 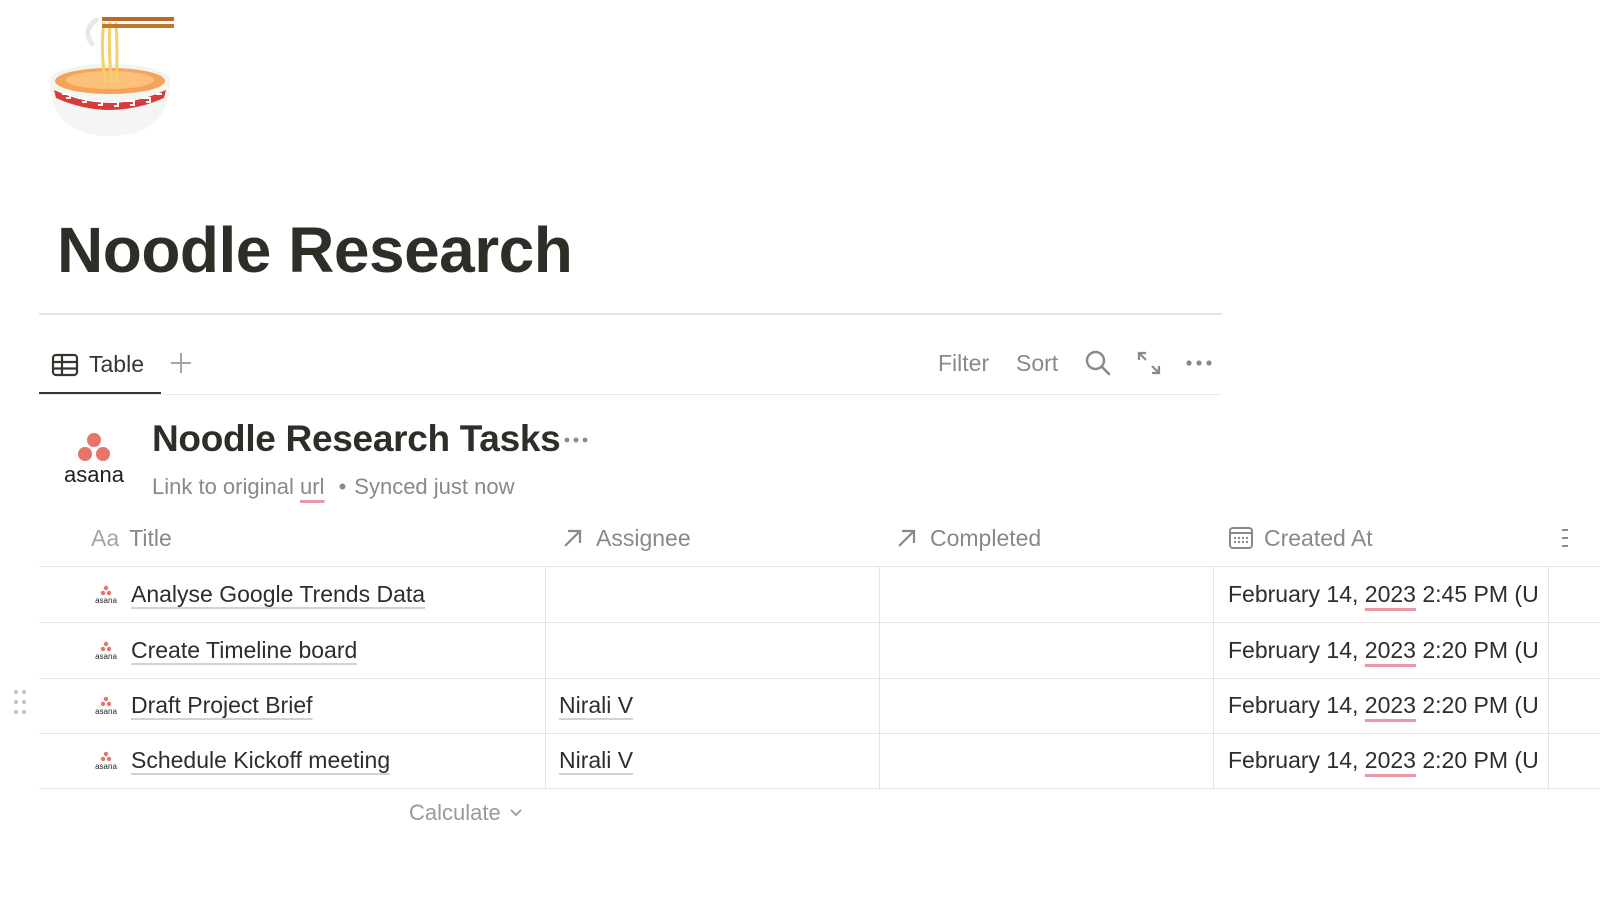 What do you see at coordinates (434, 486) in the screenshot?
I see `sync-status: Synced just now` at bounding box center [434, 486].